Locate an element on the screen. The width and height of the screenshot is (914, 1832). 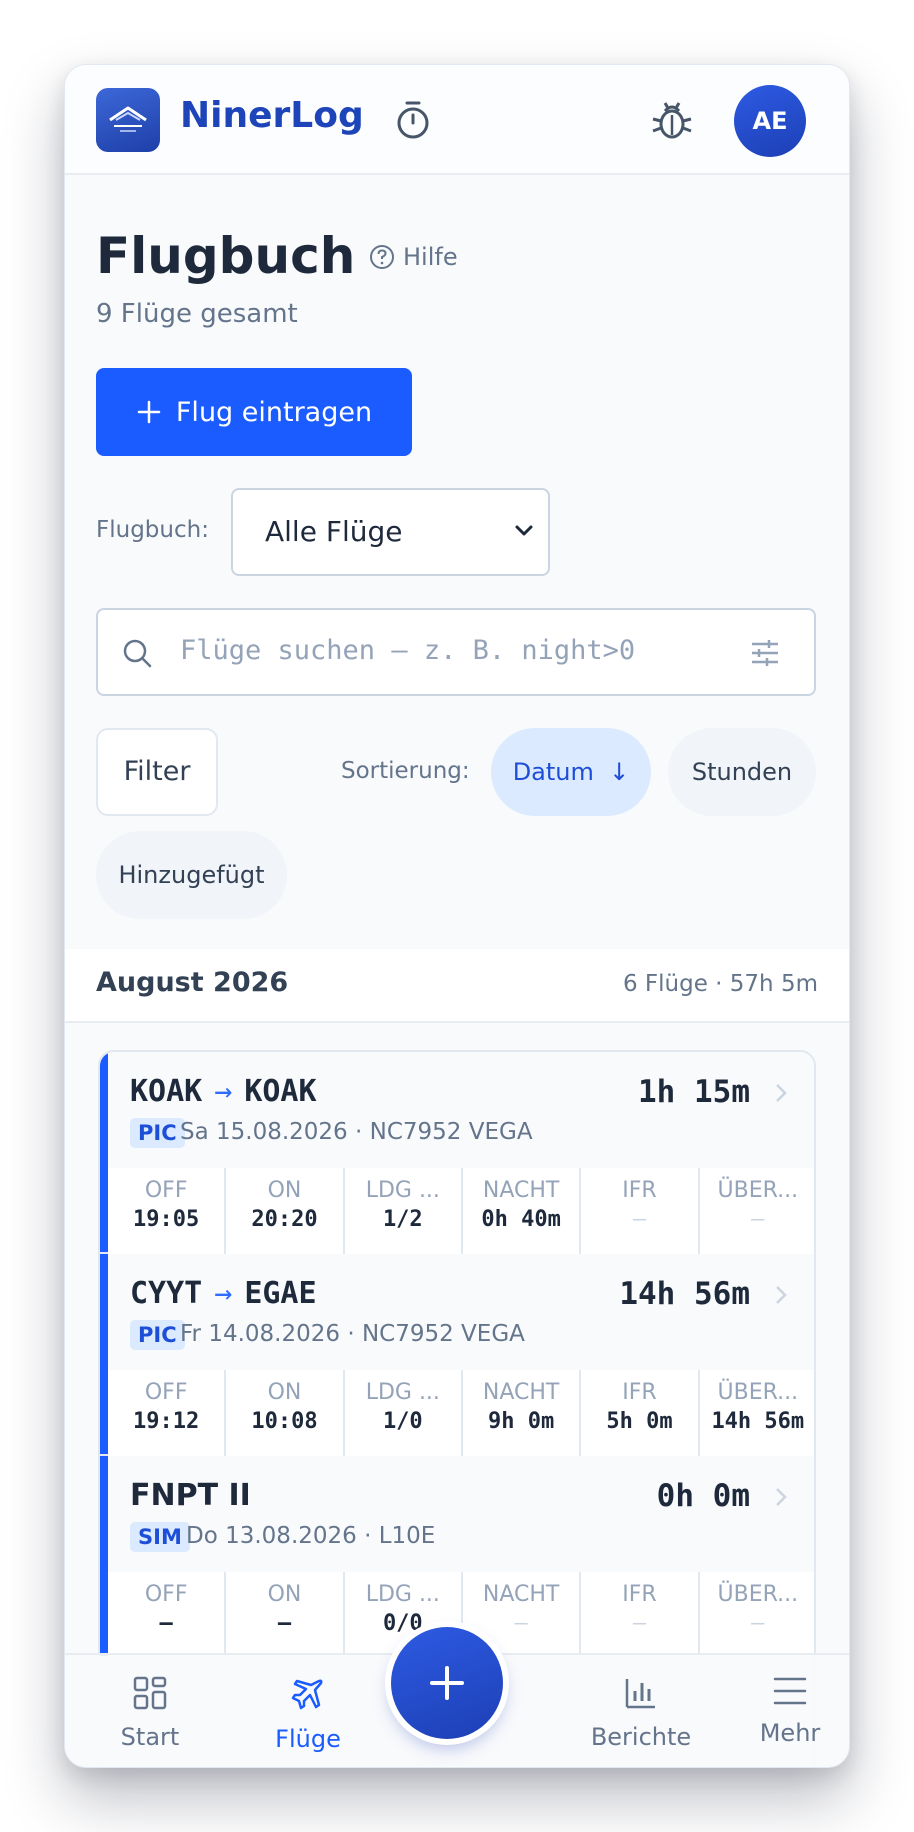
logbook-label: Flugbuch: is located at coordinates (152, 530).